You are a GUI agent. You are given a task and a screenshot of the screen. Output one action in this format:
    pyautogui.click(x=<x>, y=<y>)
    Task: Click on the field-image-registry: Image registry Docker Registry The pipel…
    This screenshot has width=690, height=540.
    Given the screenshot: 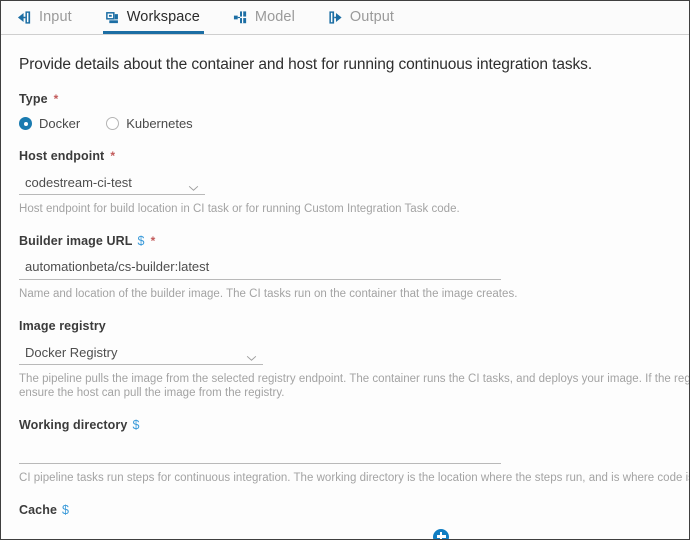 What is the action you would take?
    pyautogui.click(x=354, y=359)
    